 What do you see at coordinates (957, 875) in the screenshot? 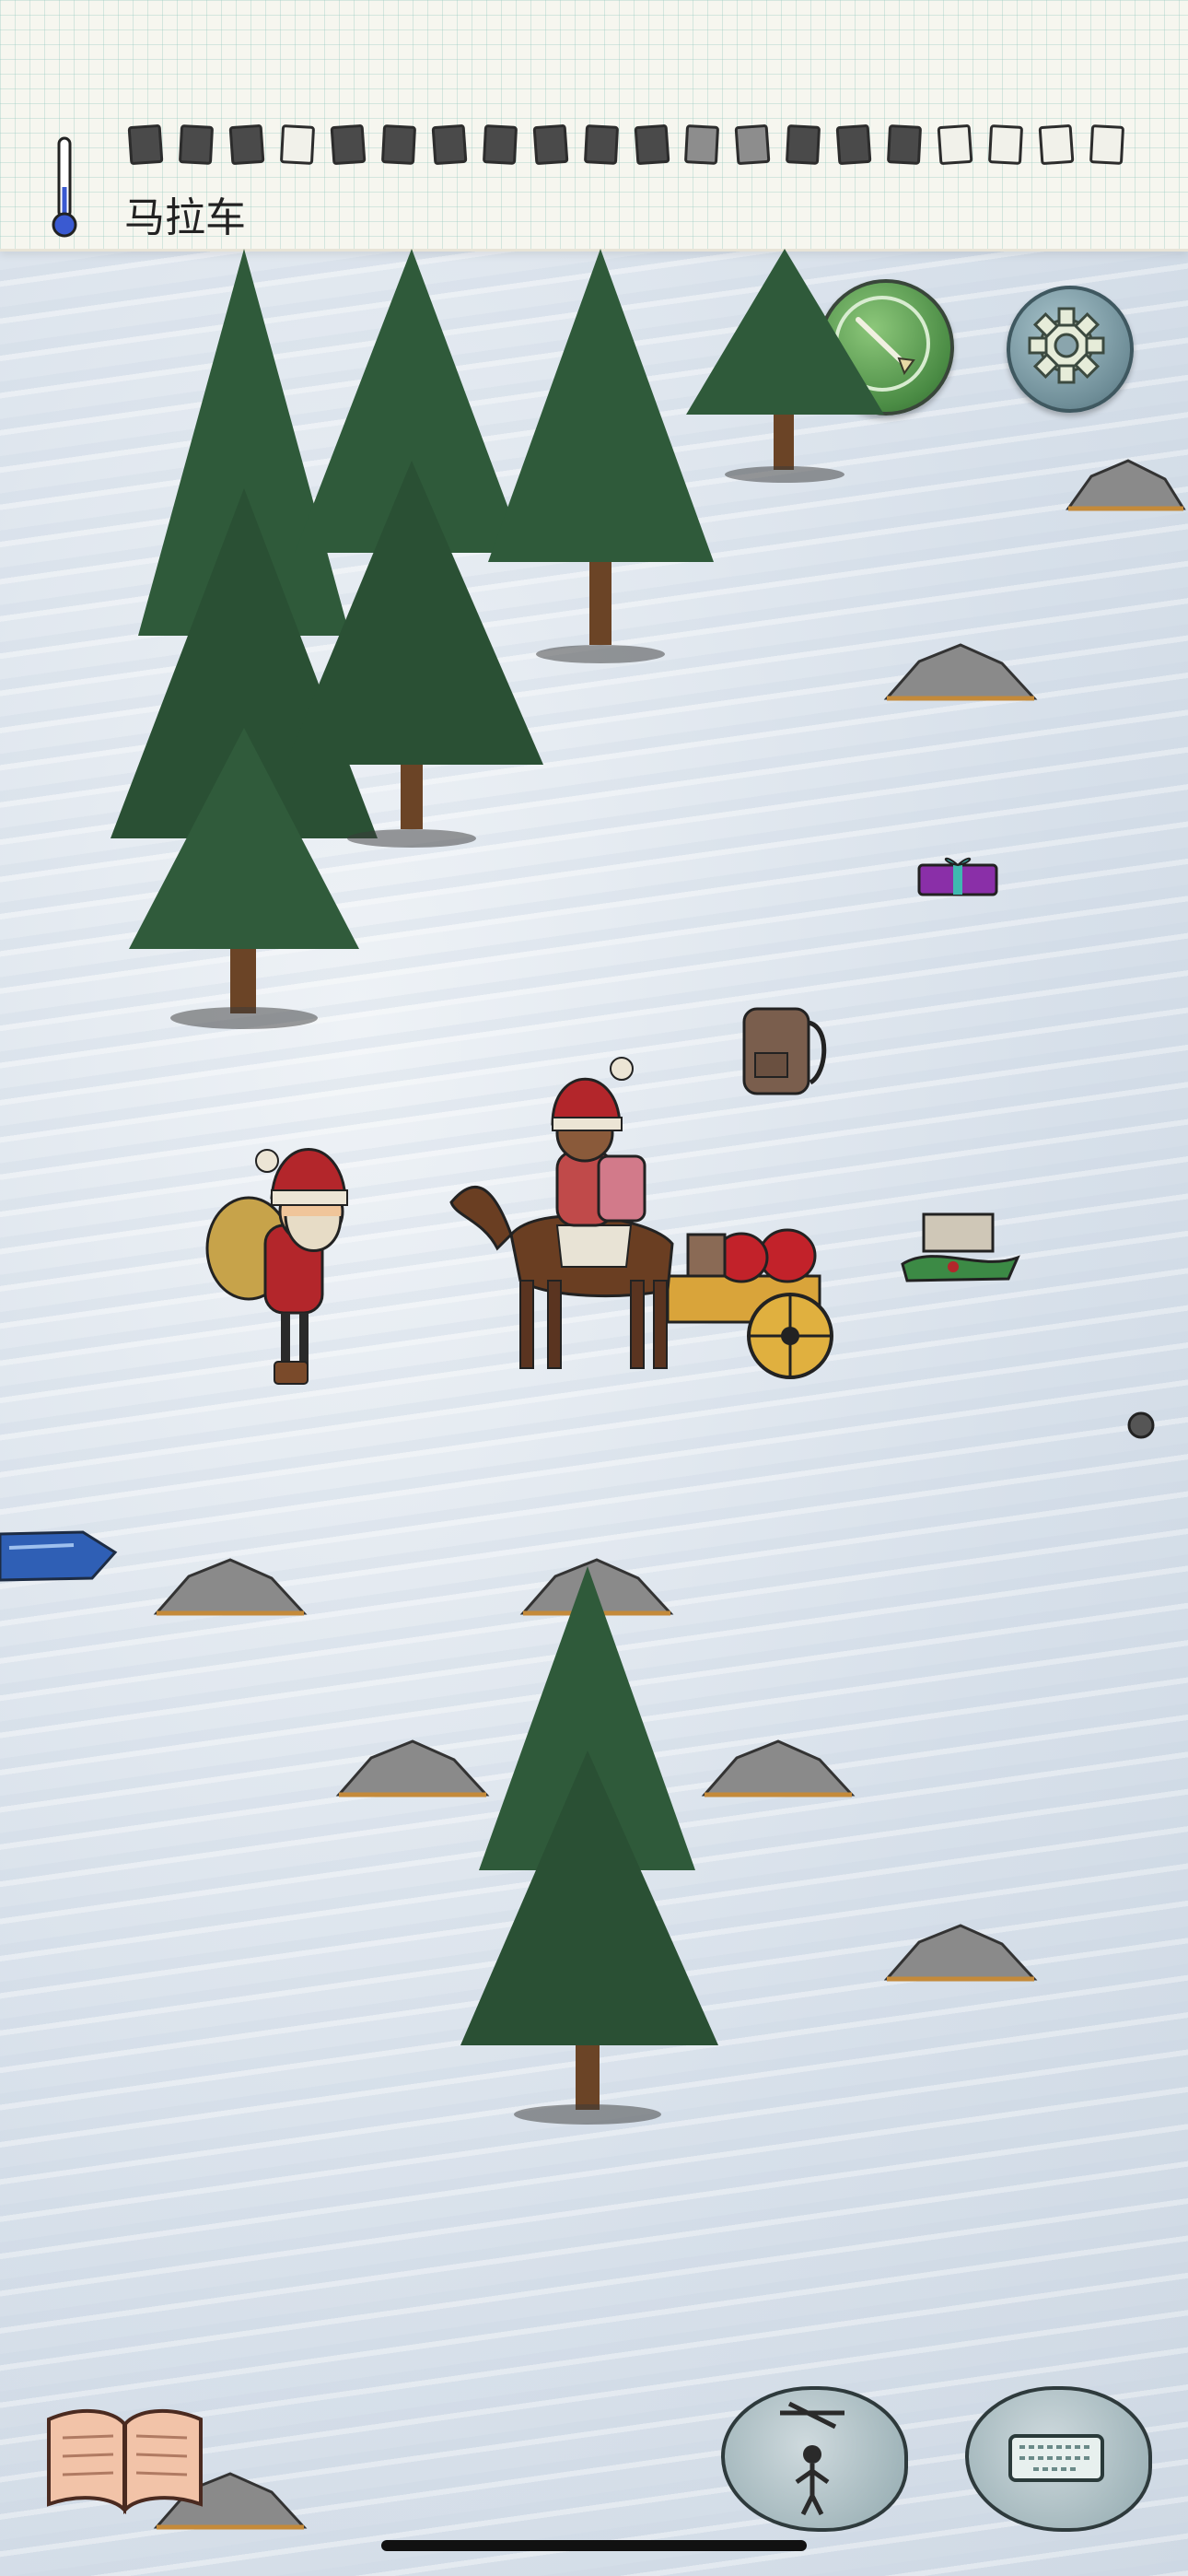
I see `gift-box` at bounding box center [957, 875].